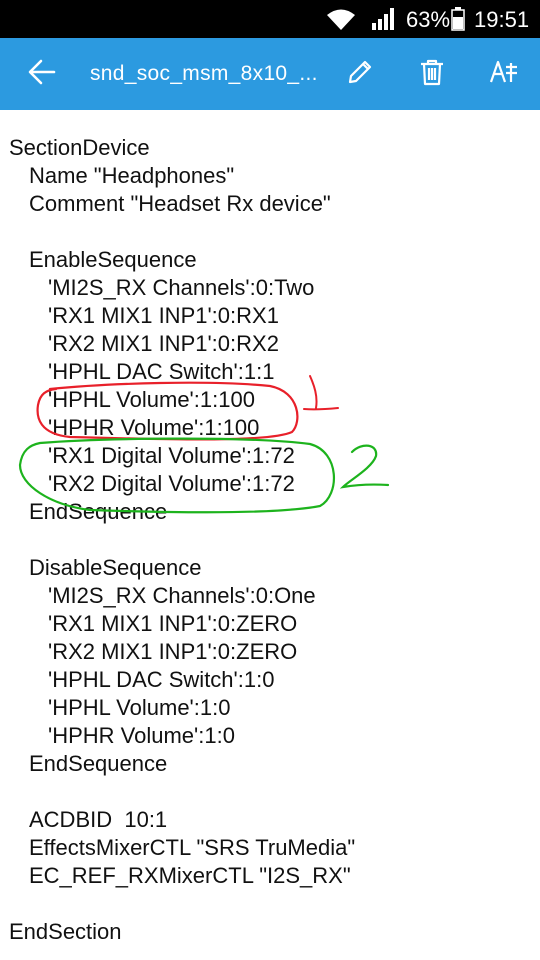 The height and width of the screenshot is (960, 540). I want to click on back-arrow-icon, so click(42, 74).